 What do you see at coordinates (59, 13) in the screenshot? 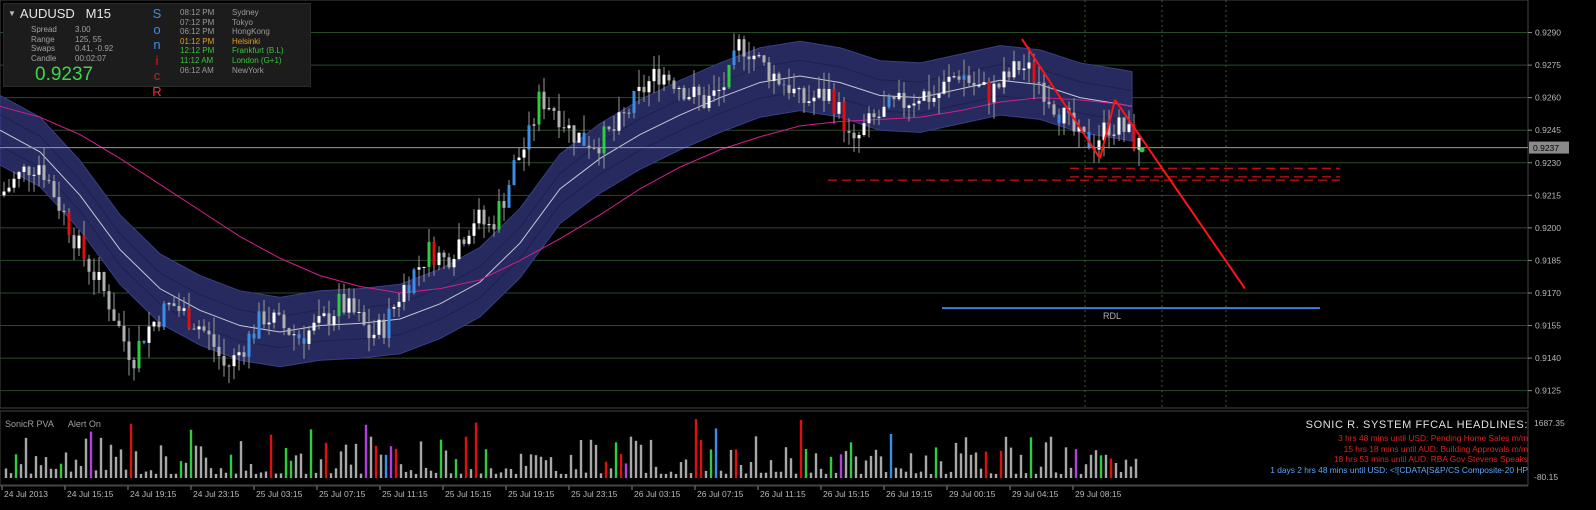
I see `symbol-title: ▼ AUDUSD M15` at bounding box center [59, 13].